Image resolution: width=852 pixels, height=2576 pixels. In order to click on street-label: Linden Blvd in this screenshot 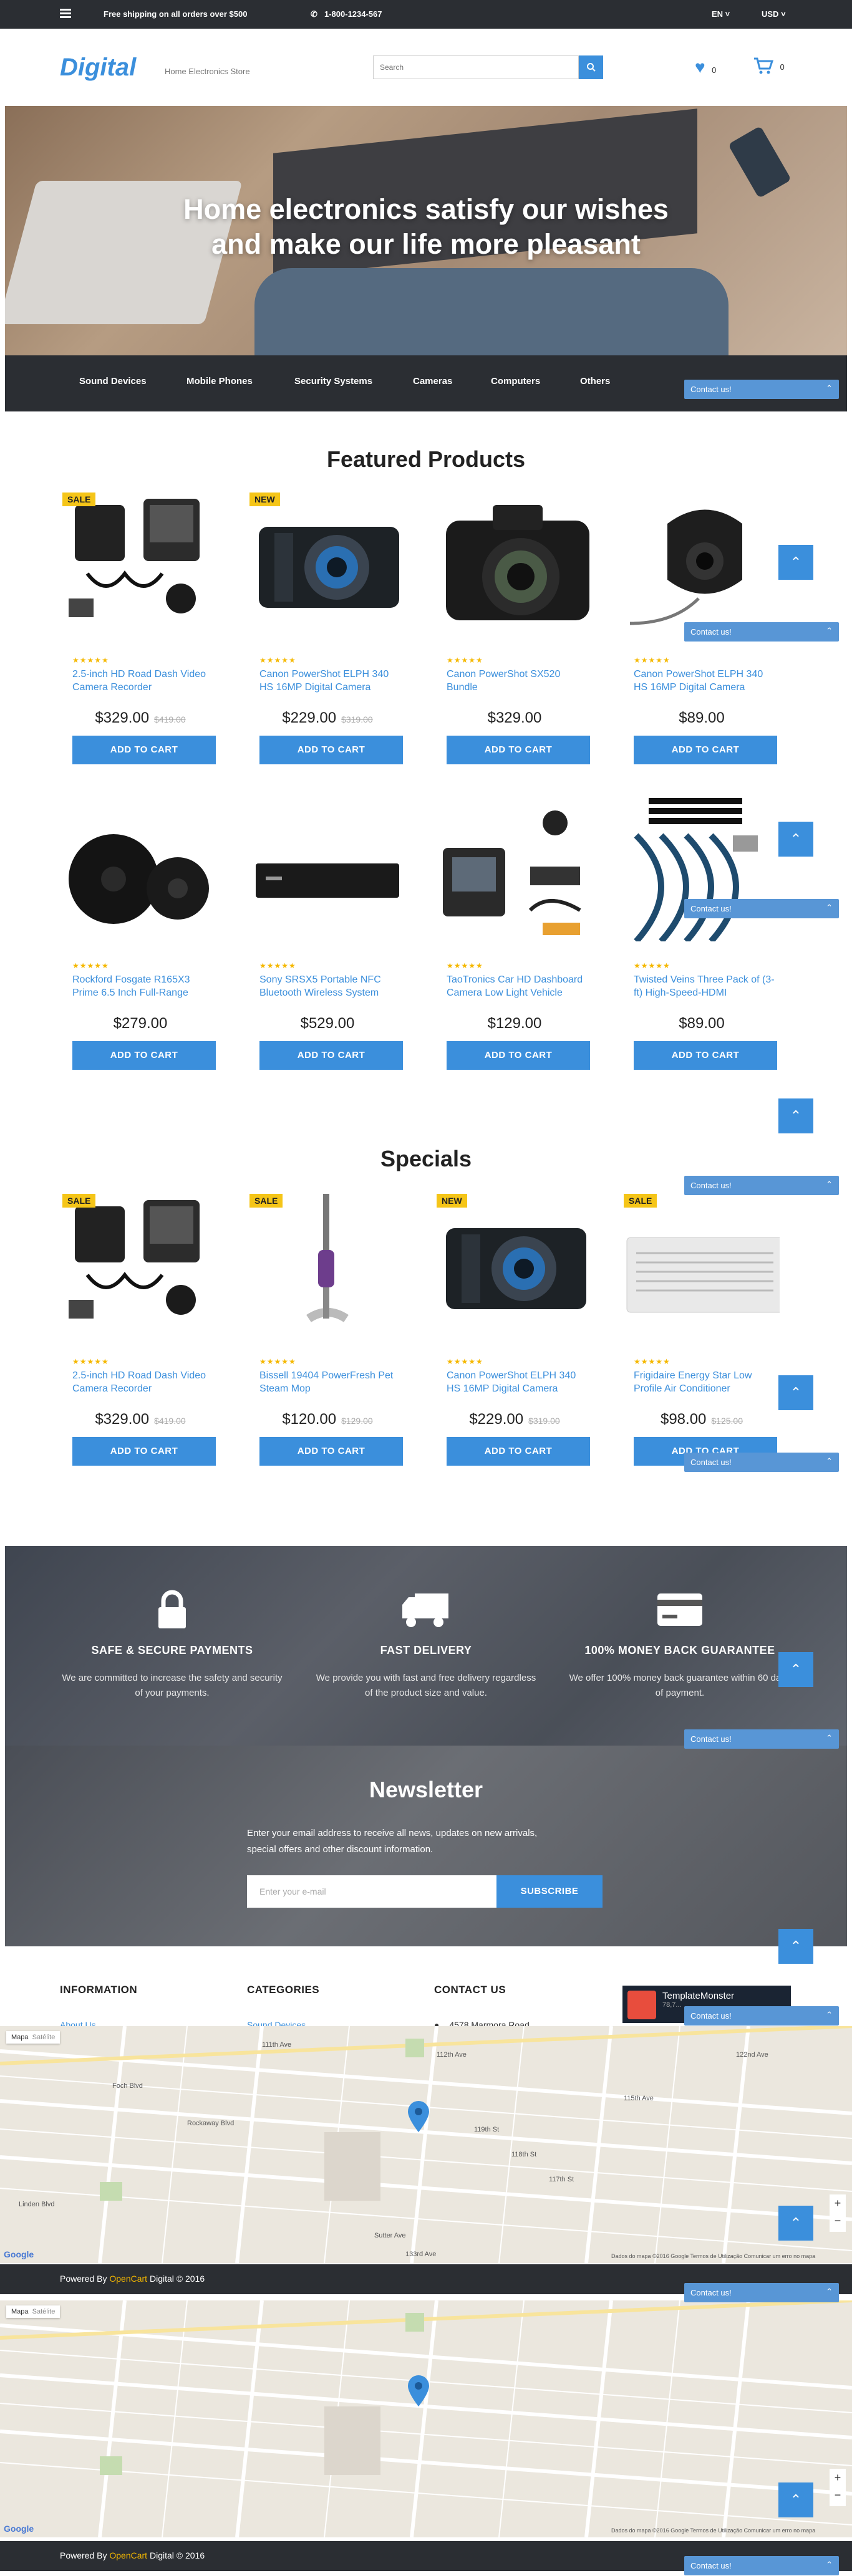, I will do `click(37, 2204)`.